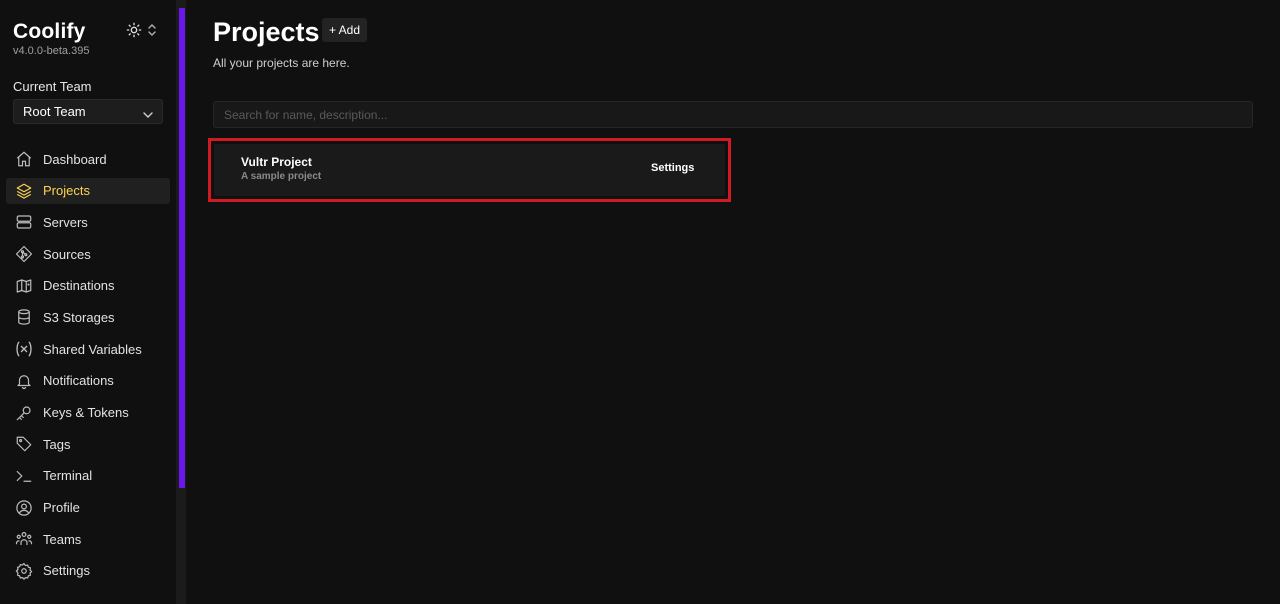 This screenshot has width=1280, height=604. I want to click on sidebar-item-label: Servers, so click(65, 222).